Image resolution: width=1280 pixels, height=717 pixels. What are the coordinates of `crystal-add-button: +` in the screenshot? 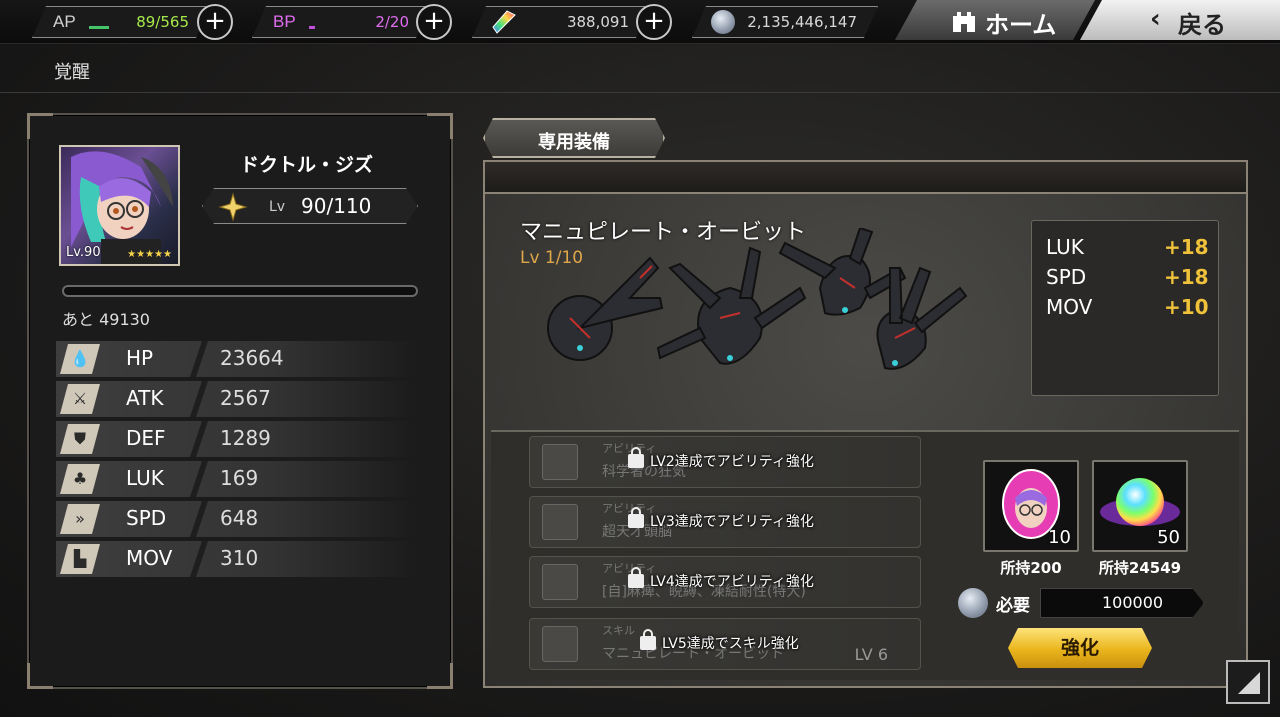 It's located at (654, 22).